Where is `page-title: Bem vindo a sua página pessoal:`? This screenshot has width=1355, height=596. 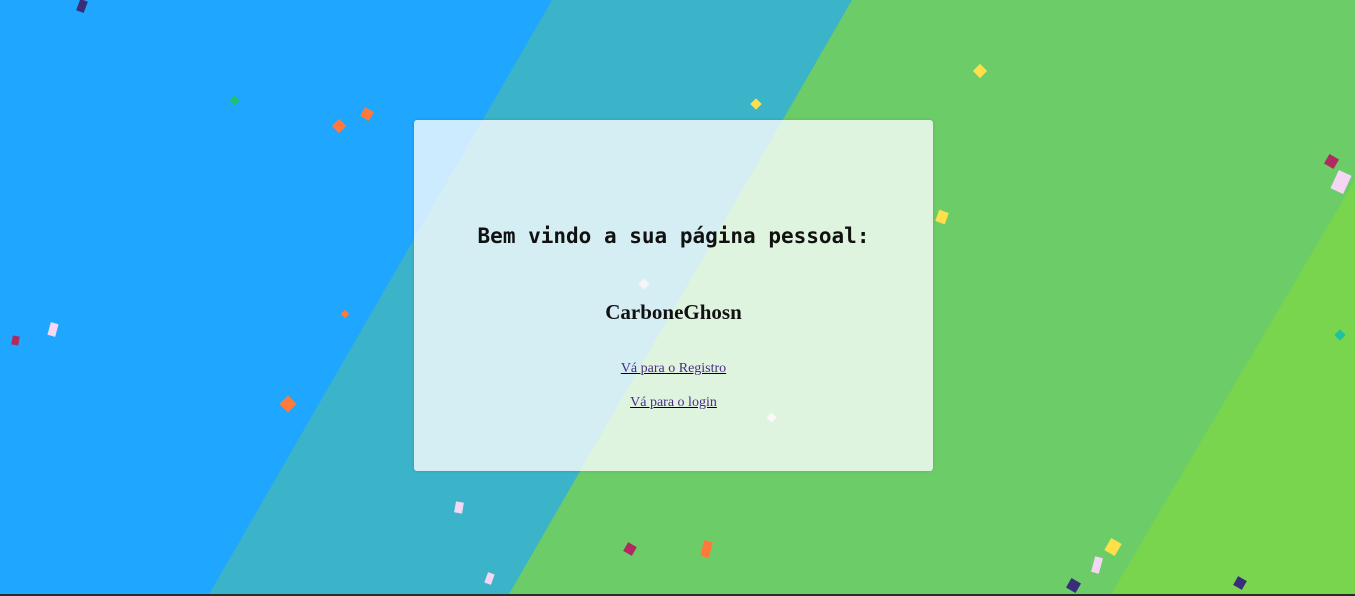 page-title: Bem vindo a sua página pessoal: is located at coordinates (673, 236).